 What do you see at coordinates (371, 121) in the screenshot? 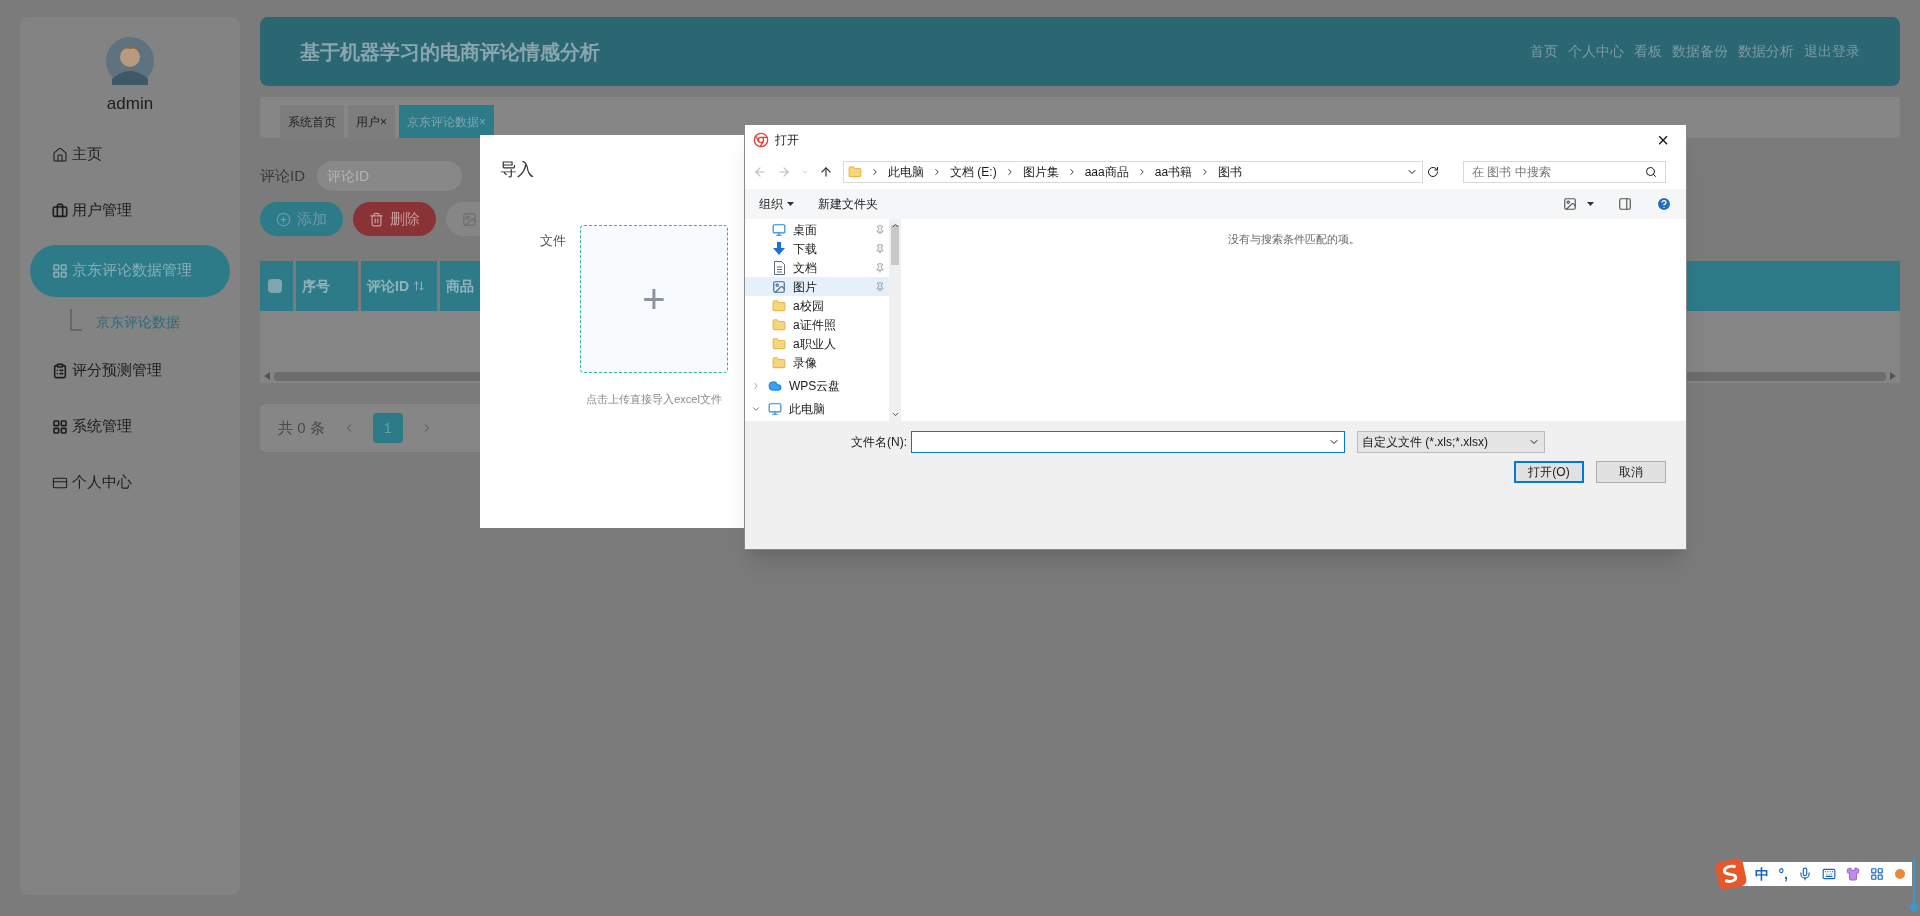
I see `page-tab: 用户×` at bounding box center [371, 121].